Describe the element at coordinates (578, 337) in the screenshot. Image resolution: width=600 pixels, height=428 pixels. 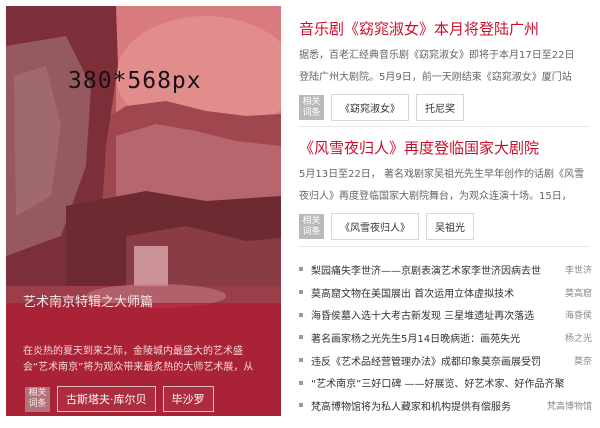
I see `news-tag: 杨之光` at that location.